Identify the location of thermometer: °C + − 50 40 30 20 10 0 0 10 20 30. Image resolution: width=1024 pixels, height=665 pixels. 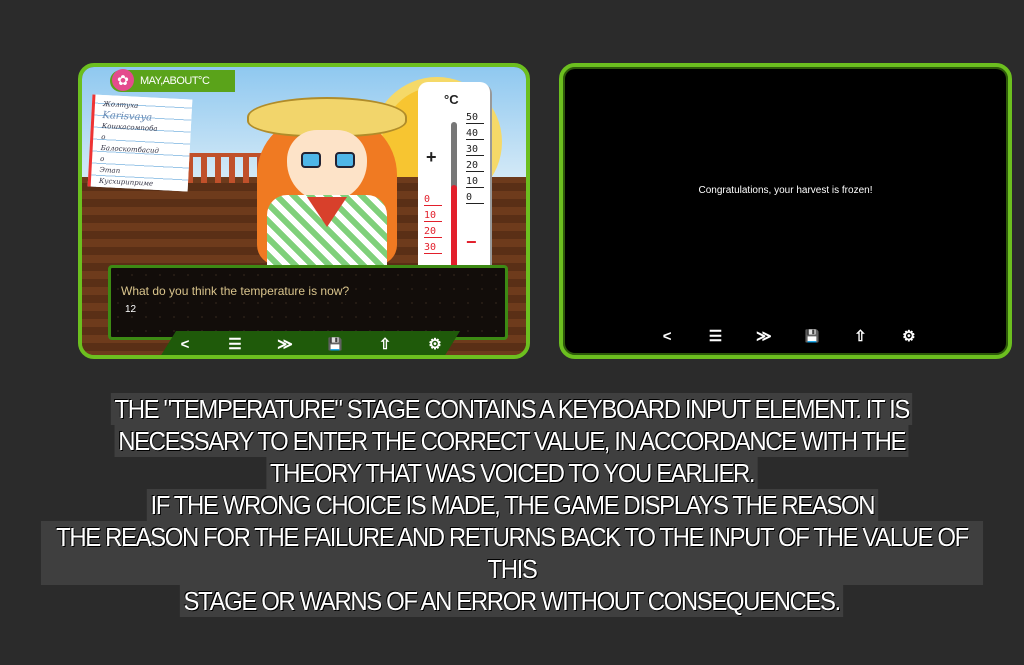
(454, 184).